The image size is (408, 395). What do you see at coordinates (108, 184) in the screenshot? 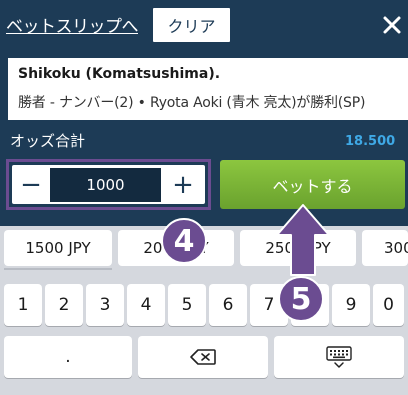
I see `stepper-highlight-frame` at bounding box center [108, 184].